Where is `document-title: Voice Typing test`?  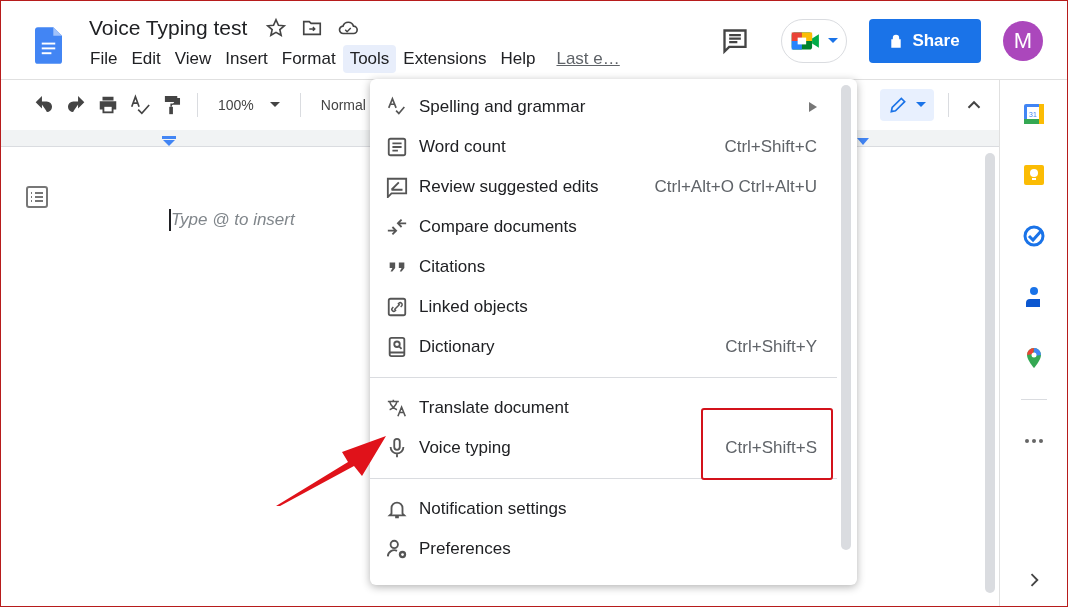 document-title: Voice Typing test is located at coordinates (168, 28).